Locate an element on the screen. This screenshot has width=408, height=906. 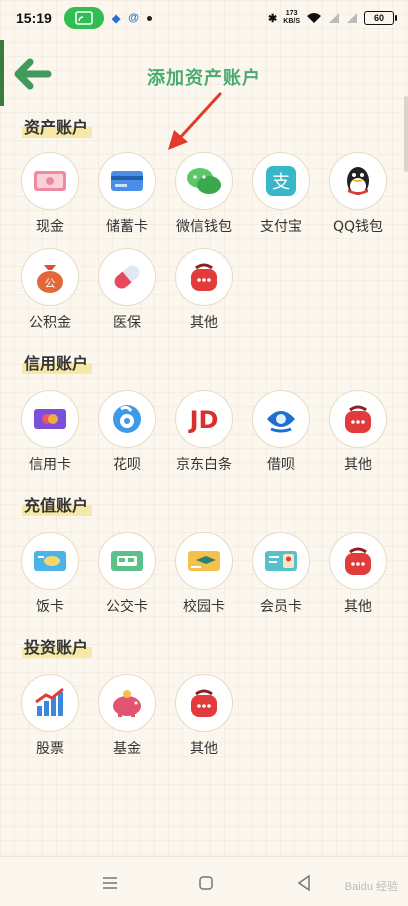
menu-nav-button is located at coordinates (110, 883).